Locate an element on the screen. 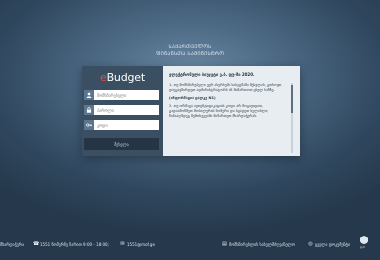  footer-gov: ◎ ყველა დოკუმენტი is located at coordinates (329, 244).